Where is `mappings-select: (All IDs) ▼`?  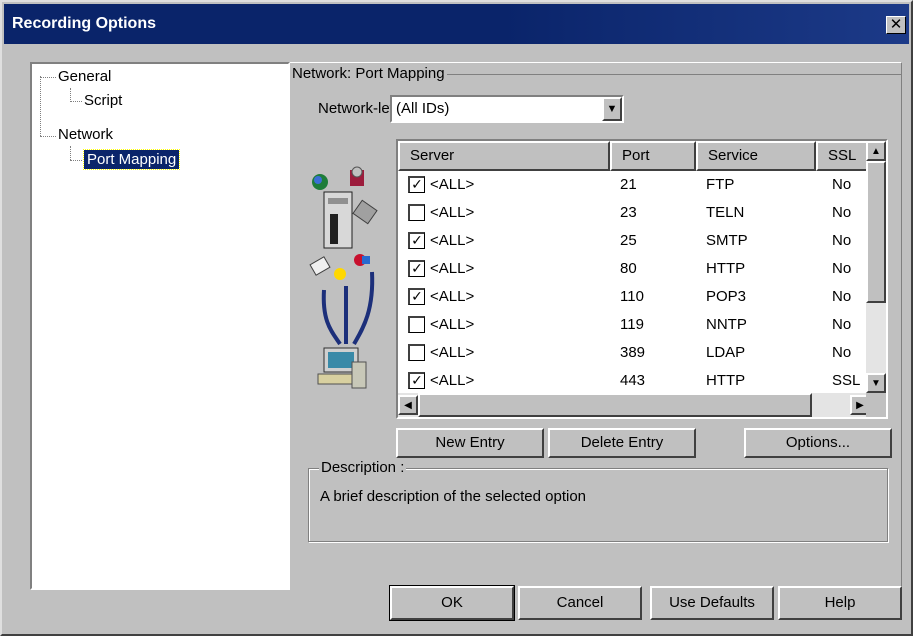 mappings-select: (All IDs) ▼ is located at coordinates (507, 109).